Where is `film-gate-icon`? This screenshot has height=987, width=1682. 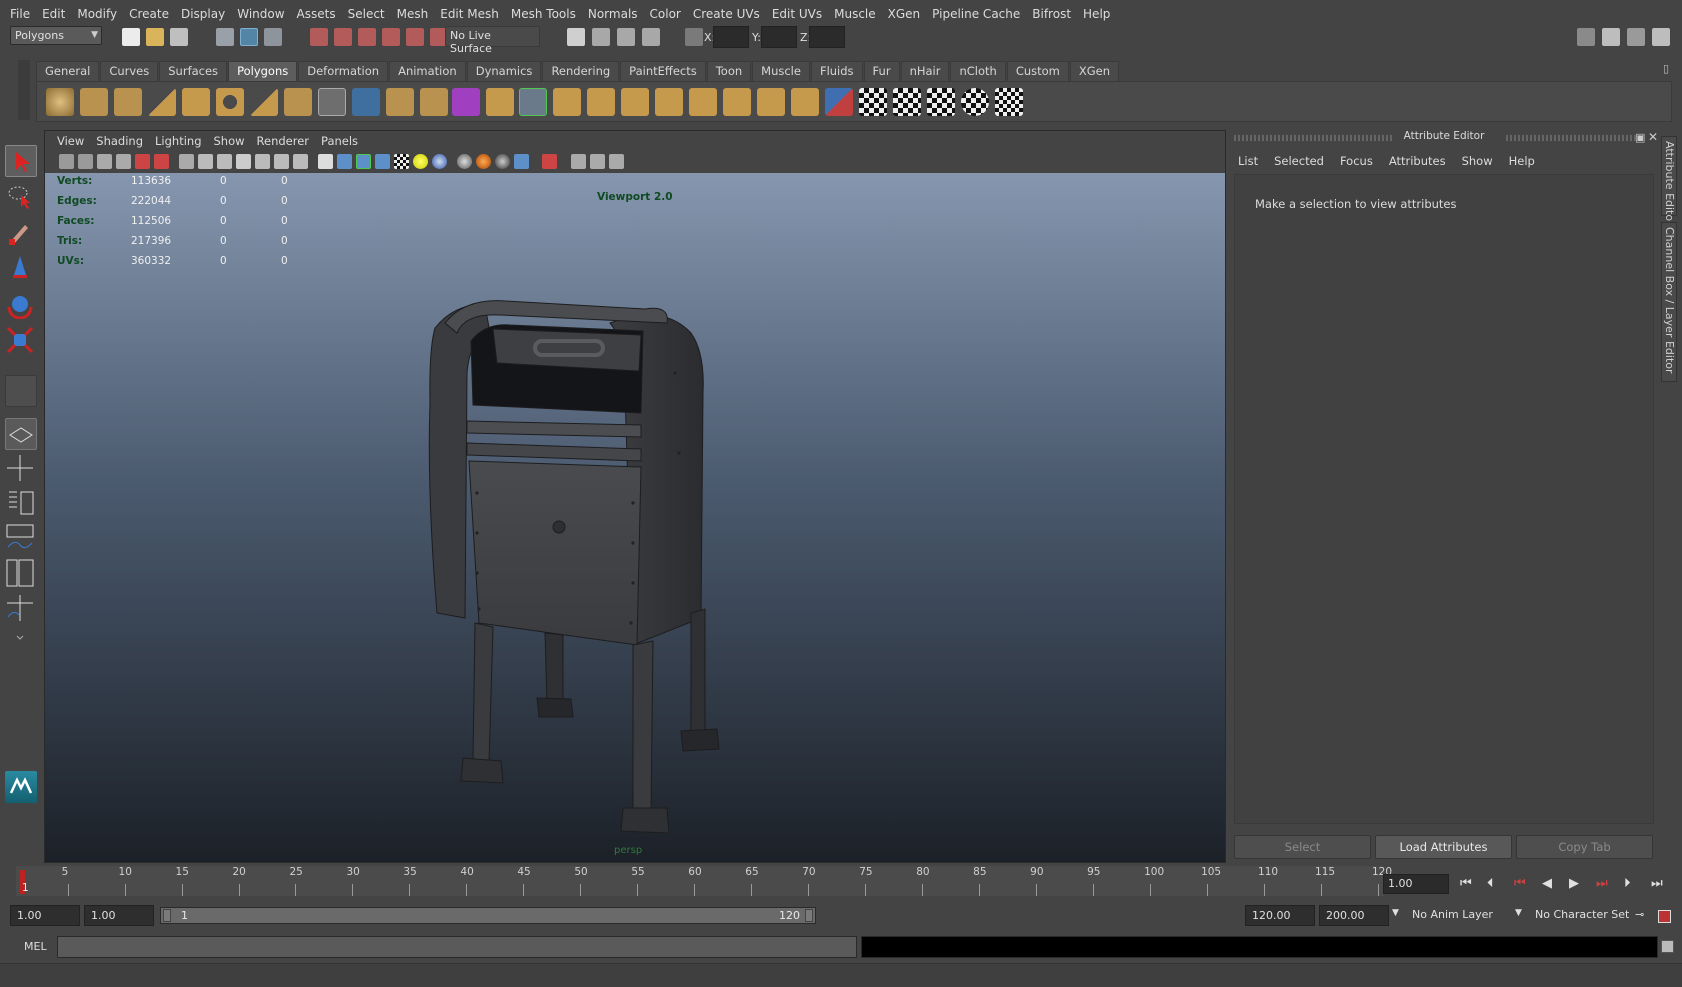 film-gate-icon is located at coordinates (205, 161).